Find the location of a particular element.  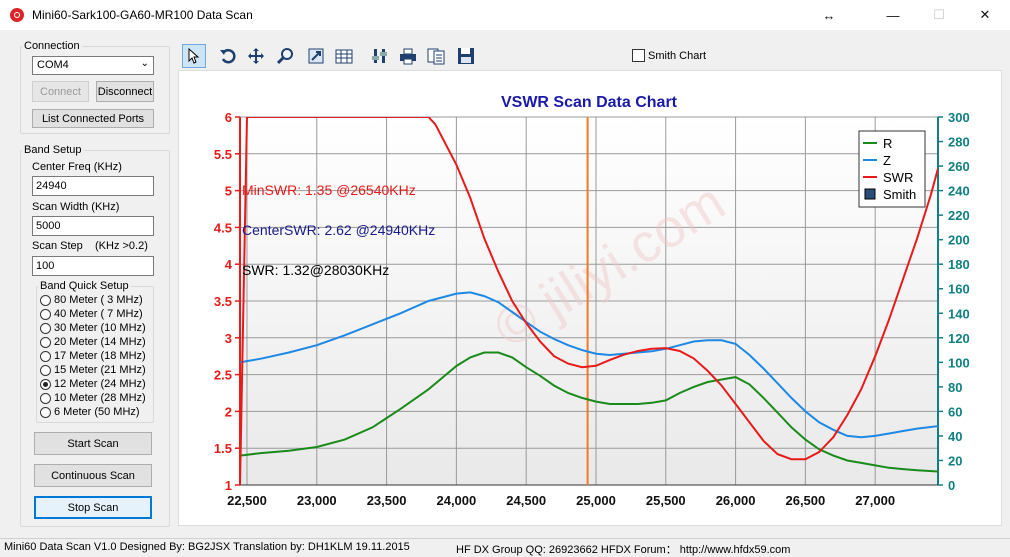

band-radio-2: 30 Meter (10 MHz) is located at coordinates (93, 328).